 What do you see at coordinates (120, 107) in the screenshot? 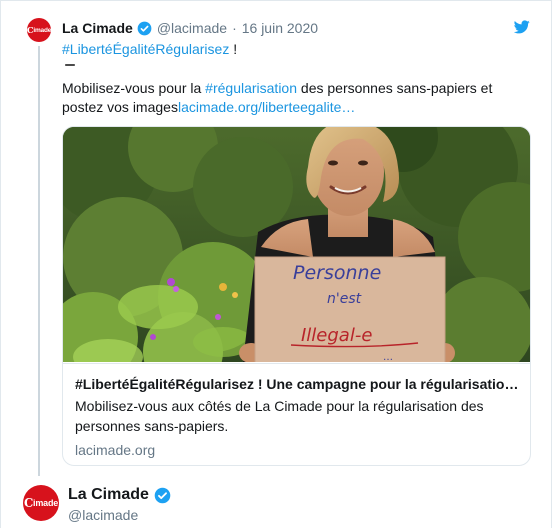
I see `body-text: postez vos images` at bounding box center [120, 107].